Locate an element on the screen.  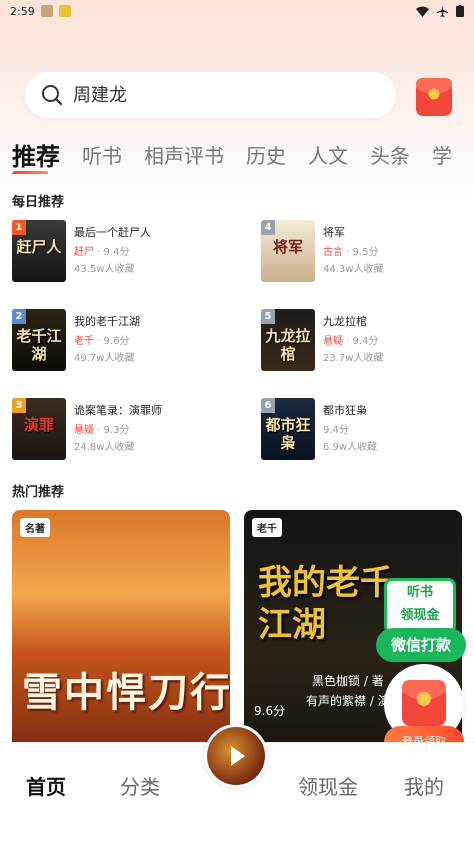
book-favorites: 49.7w人收藏 is located at coordinates (104, 358).